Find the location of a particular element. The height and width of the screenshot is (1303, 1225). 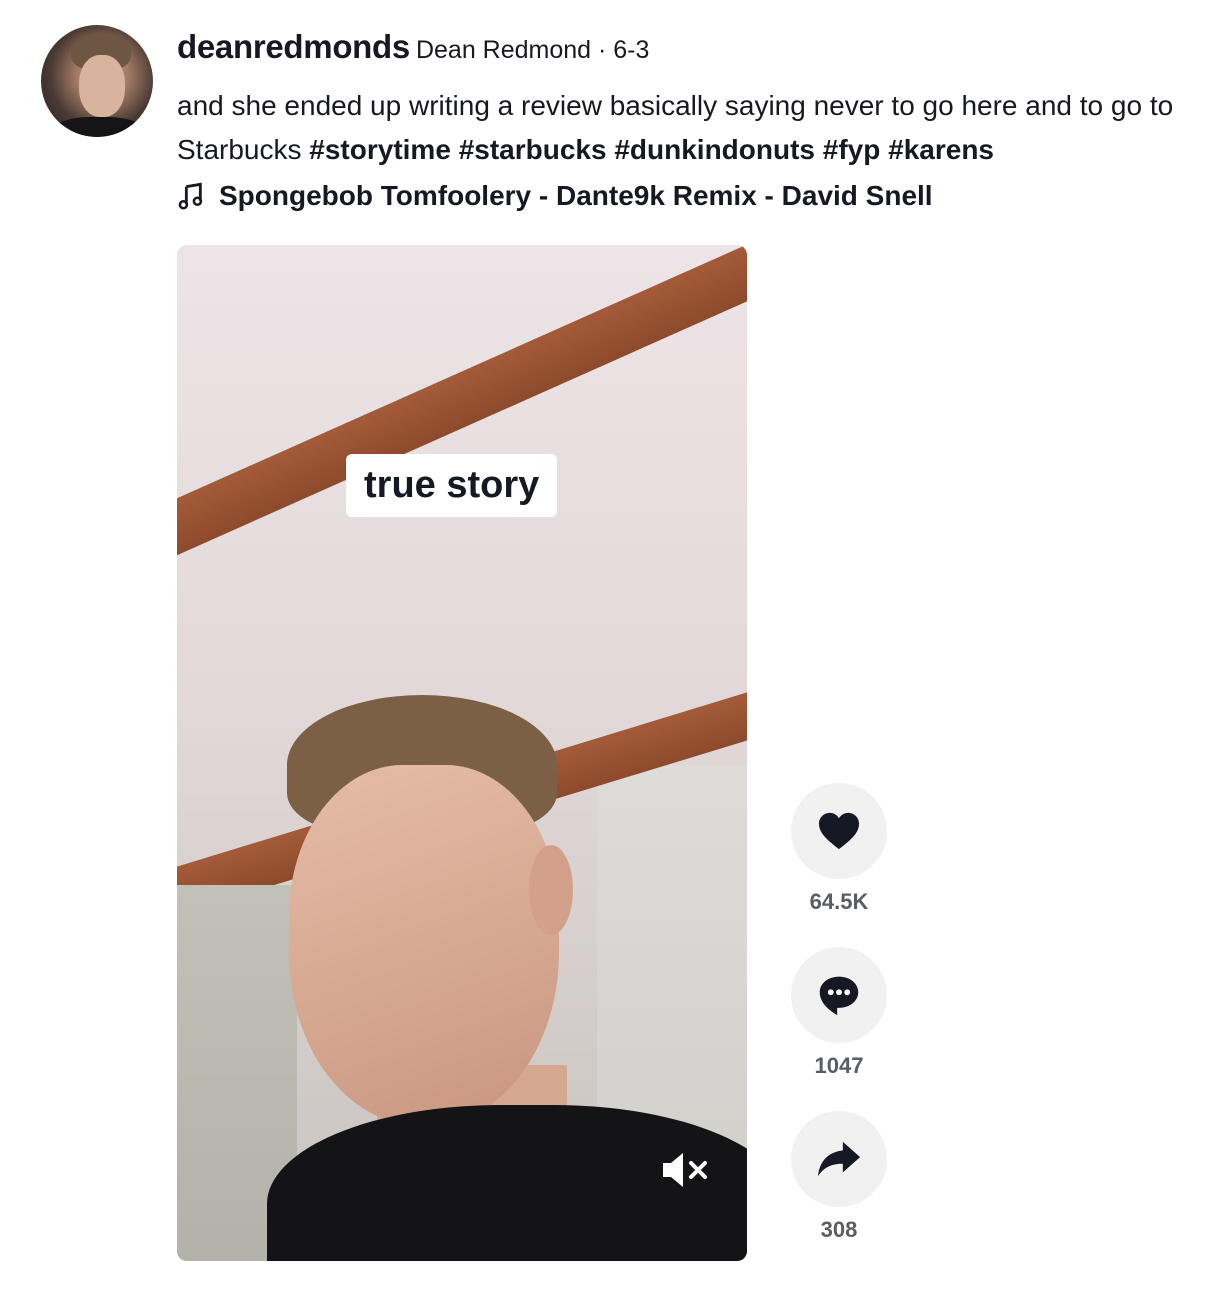

share-arrow-icon is located at coordinates (839, 1159).